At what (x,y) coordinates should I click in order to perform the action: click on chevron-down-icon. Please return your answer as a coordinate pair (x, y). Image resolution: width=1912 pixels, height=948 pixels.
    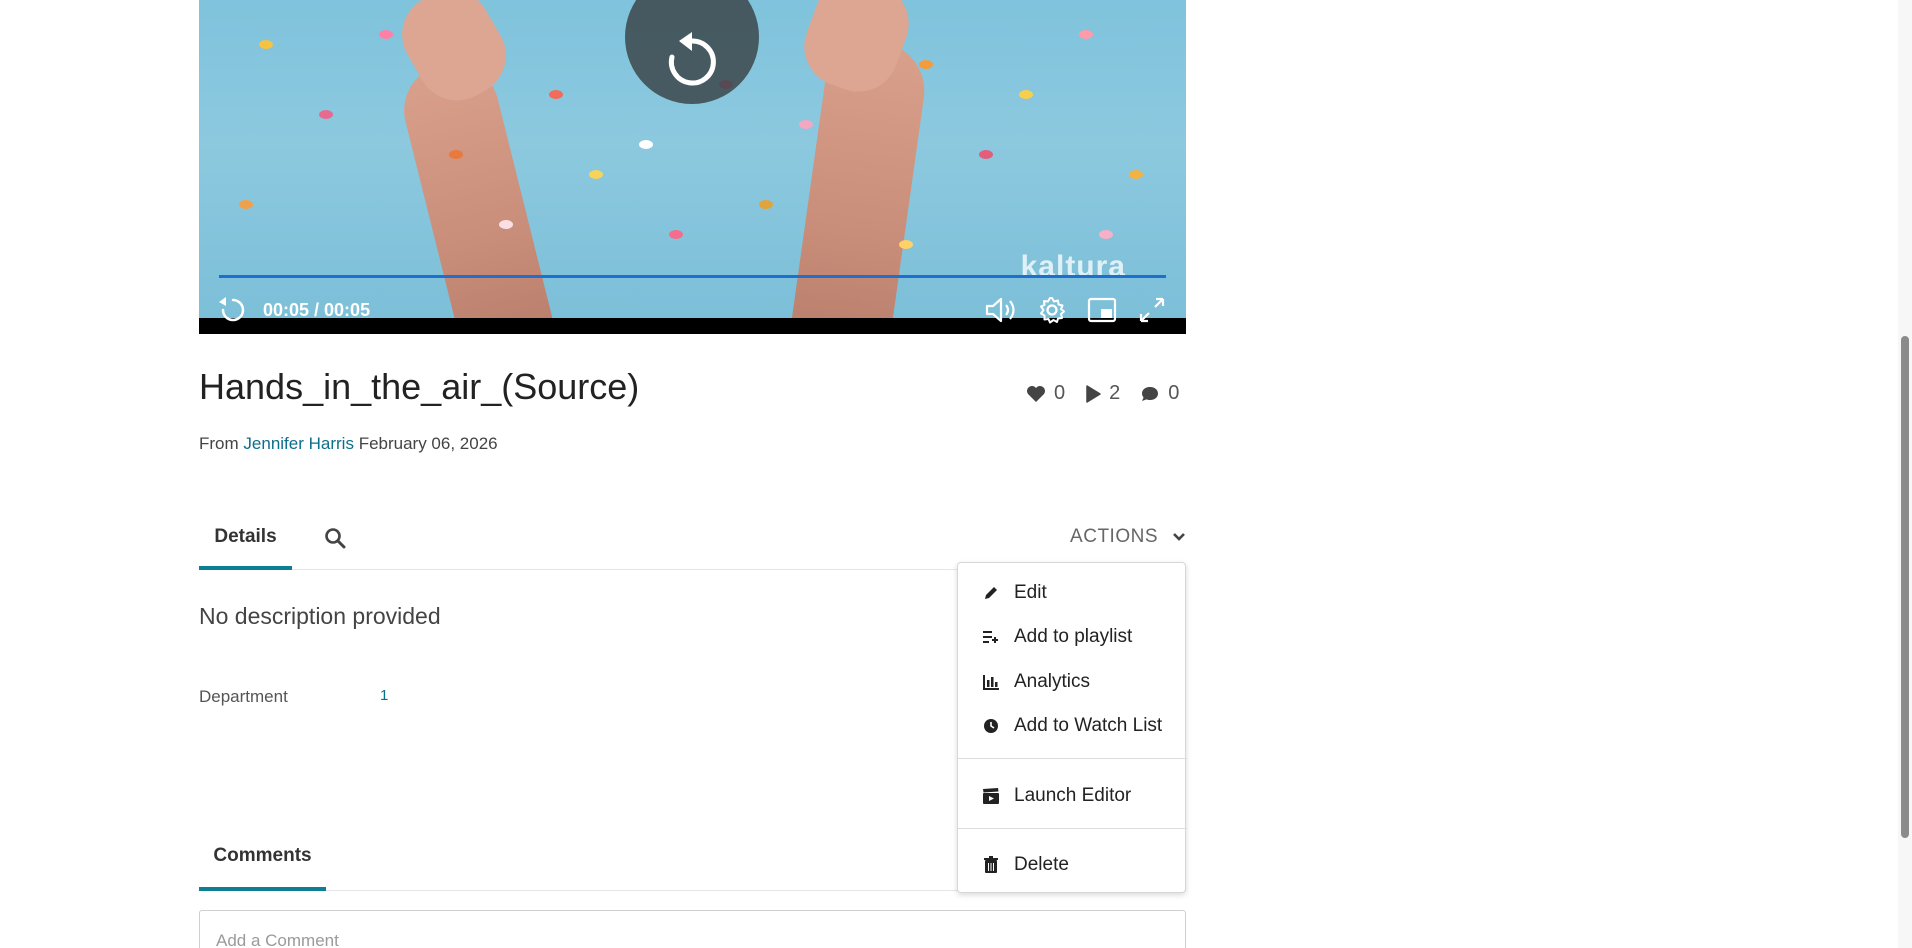
    Looking at the image, I should click on (1179, 537).